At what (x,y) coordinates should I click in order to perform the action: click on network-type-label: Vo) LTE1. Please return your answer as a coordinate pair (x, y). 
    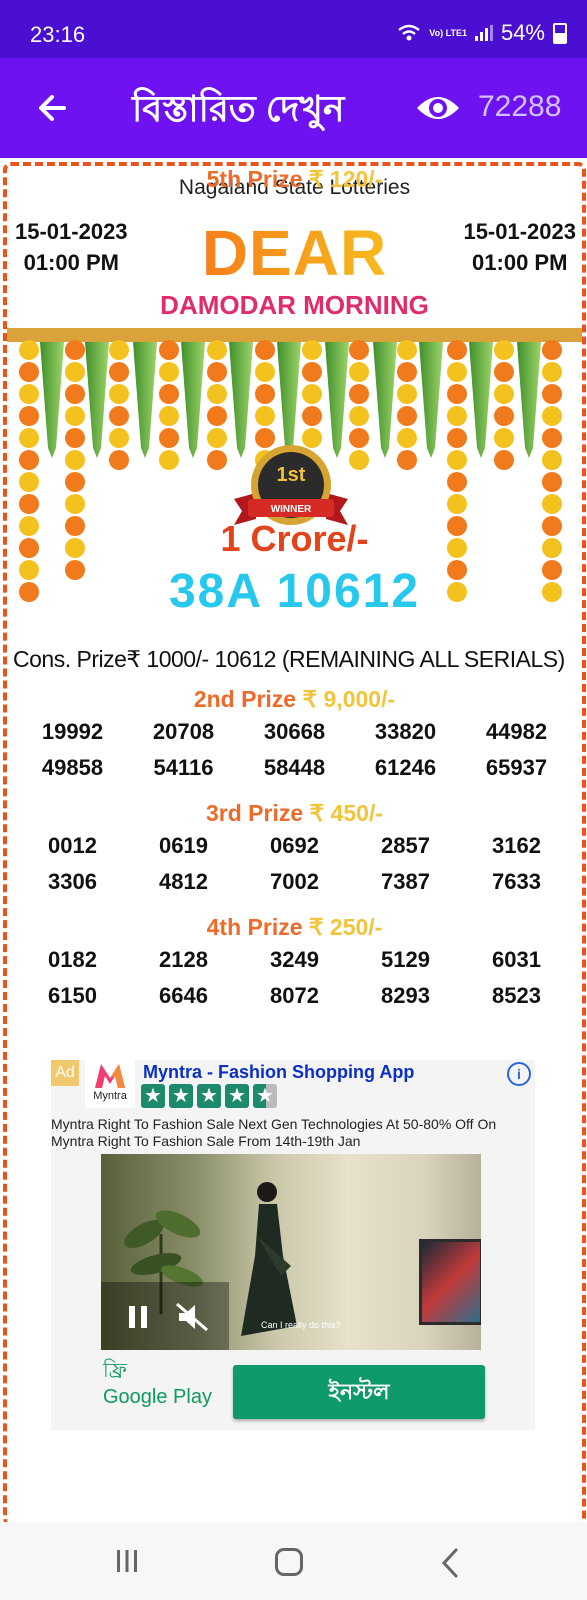
    Looking at the image, I should click on (448, 32).